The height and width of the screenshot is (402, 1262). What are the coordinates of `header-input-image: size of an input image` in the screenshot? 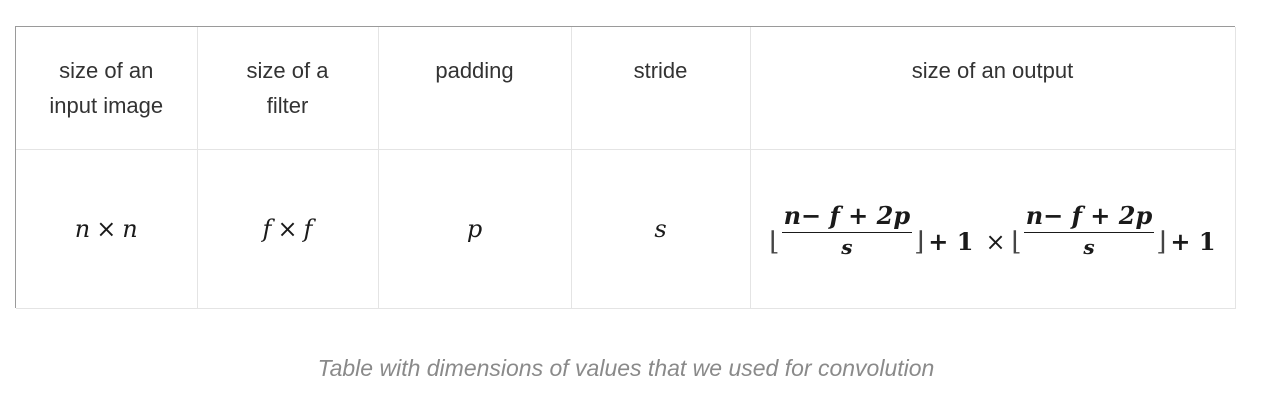 It's located at (107, 88).